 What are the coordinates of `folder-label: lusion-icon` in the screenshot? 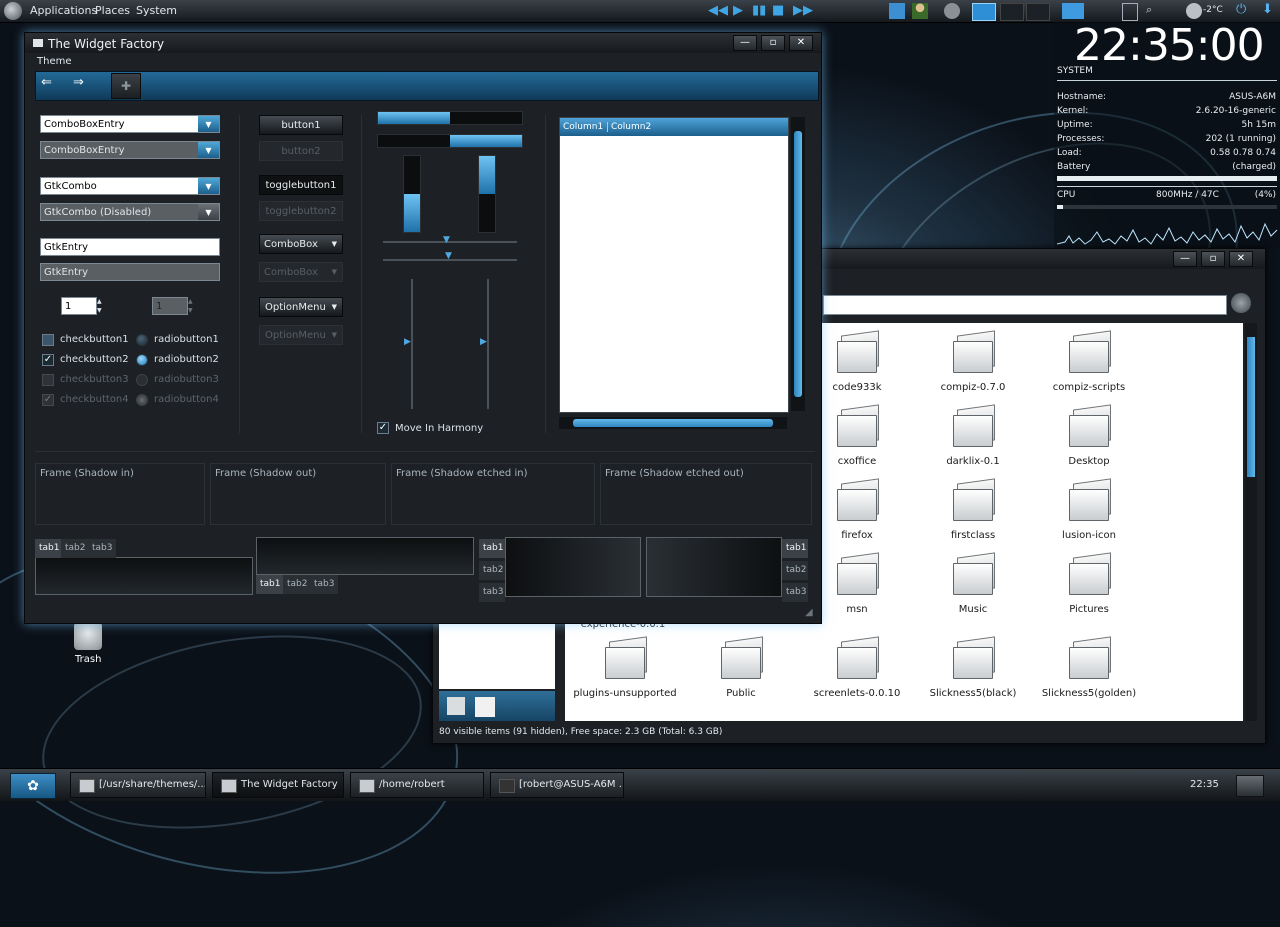 It's located at (1089, 535).